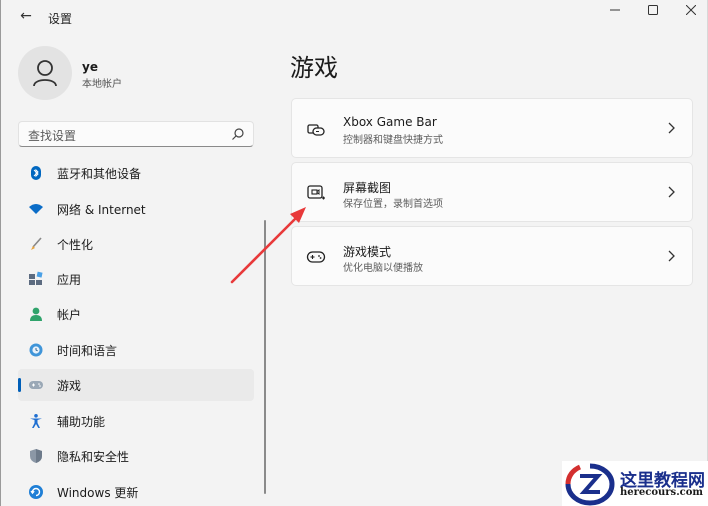  I want to click on watermark-url: herecours.com, so click(662, 492).